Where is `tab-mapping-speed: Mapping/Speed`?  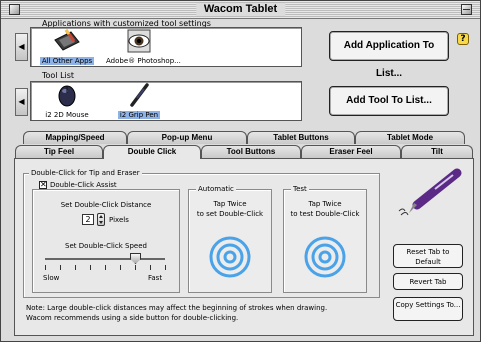
tab-mapping-speed: Mapping/Speed is located at coordinates (75, 137).